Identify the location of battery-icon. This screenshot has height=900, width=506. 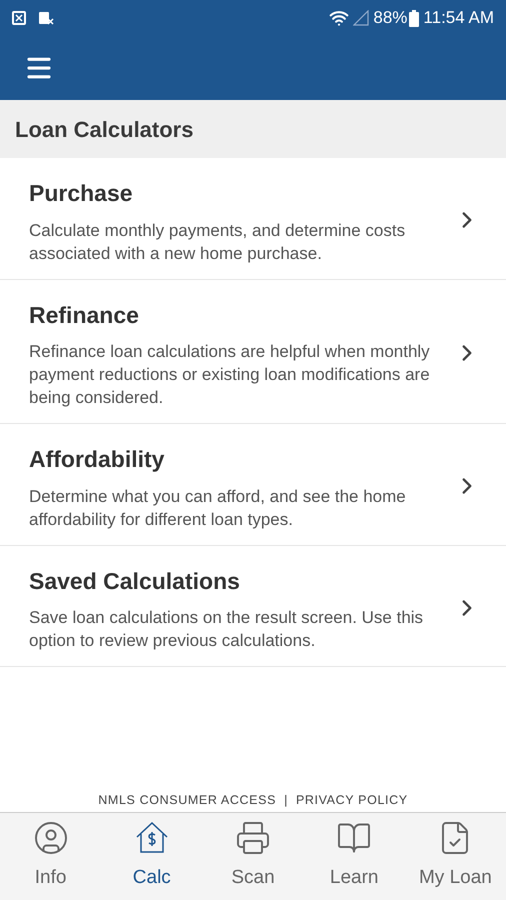
(414, 18).